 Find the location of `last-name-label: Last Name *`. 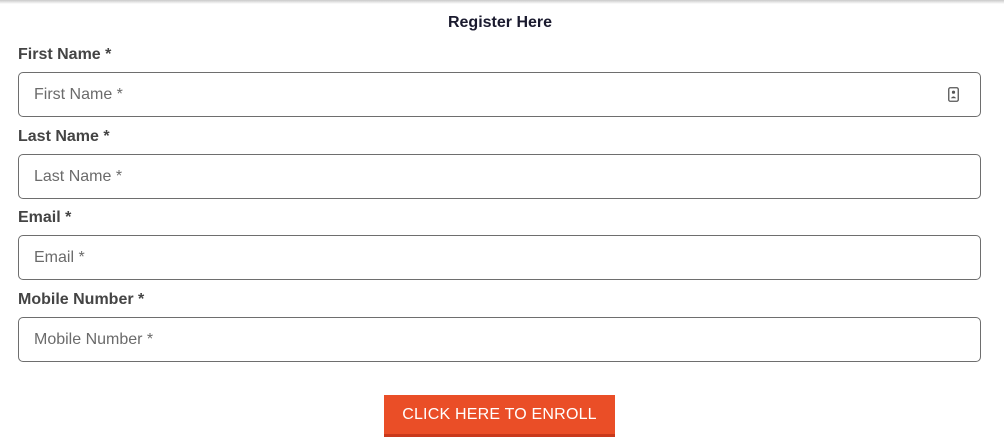

last-name-label: Last Name * is located at coordinates (64, 136).